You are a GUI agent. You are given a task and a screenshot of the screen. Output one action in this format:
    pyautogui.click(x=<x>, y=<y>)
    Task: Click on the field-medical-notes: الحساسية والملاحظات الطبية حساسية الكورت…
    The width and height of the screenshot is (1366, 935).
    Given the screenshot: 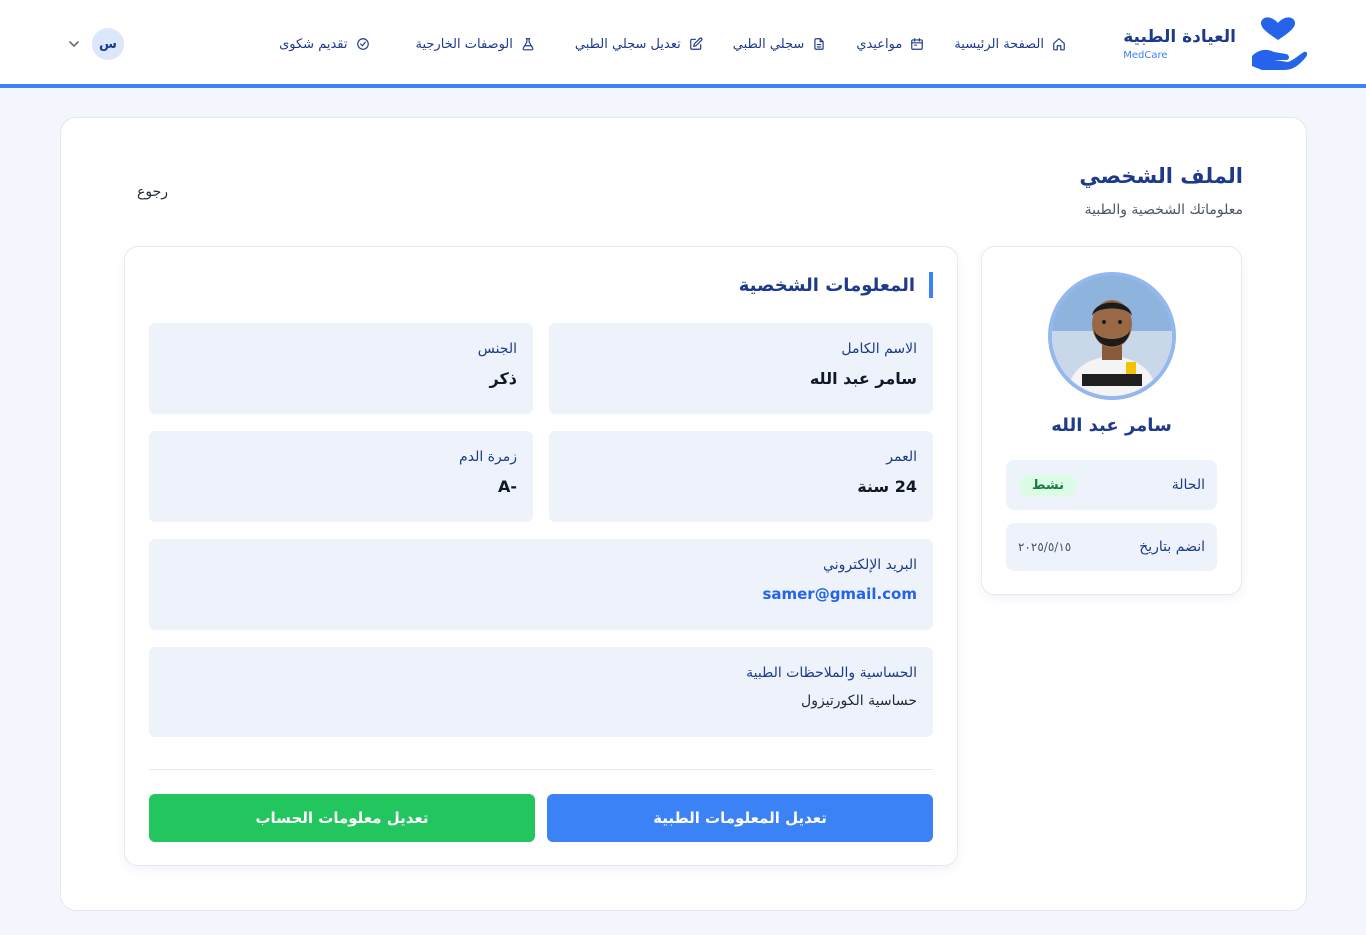 What is the action you would take?
    pyautogui.click(x=541, y=692)
    